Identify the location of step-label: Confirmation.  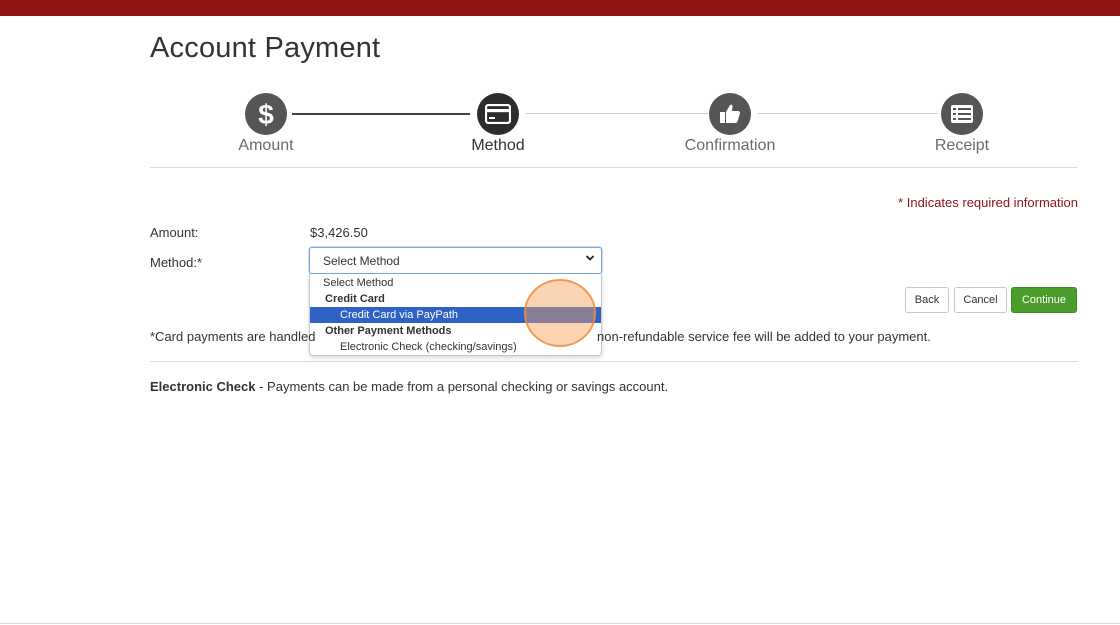
(730, 145).